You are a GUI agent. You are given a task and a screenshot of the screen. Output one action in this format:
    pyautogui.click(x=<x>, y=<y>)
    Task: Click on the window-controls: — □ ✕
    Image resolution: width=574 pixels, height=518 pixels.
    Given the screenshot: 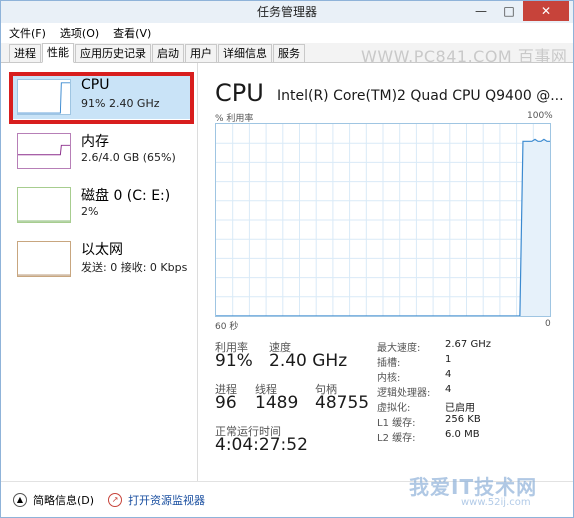 What is the action you would take?
    pyautogui.click(x=518, y=11)
    